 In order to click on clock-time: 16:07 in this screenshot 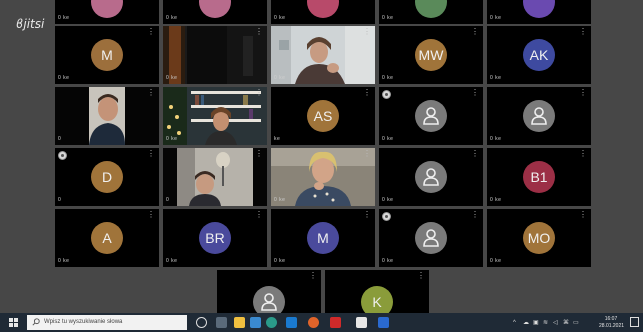, I will do `click(611, 319)`.